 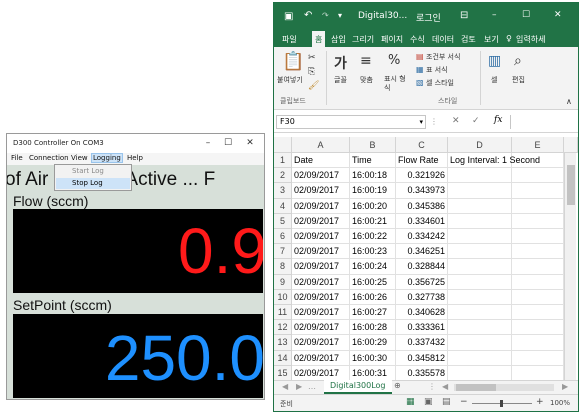 What do you see at coordinates (498, 120) in the screenshot?
I see `insert-function-icon: fx` at bounding box center [498, 120].